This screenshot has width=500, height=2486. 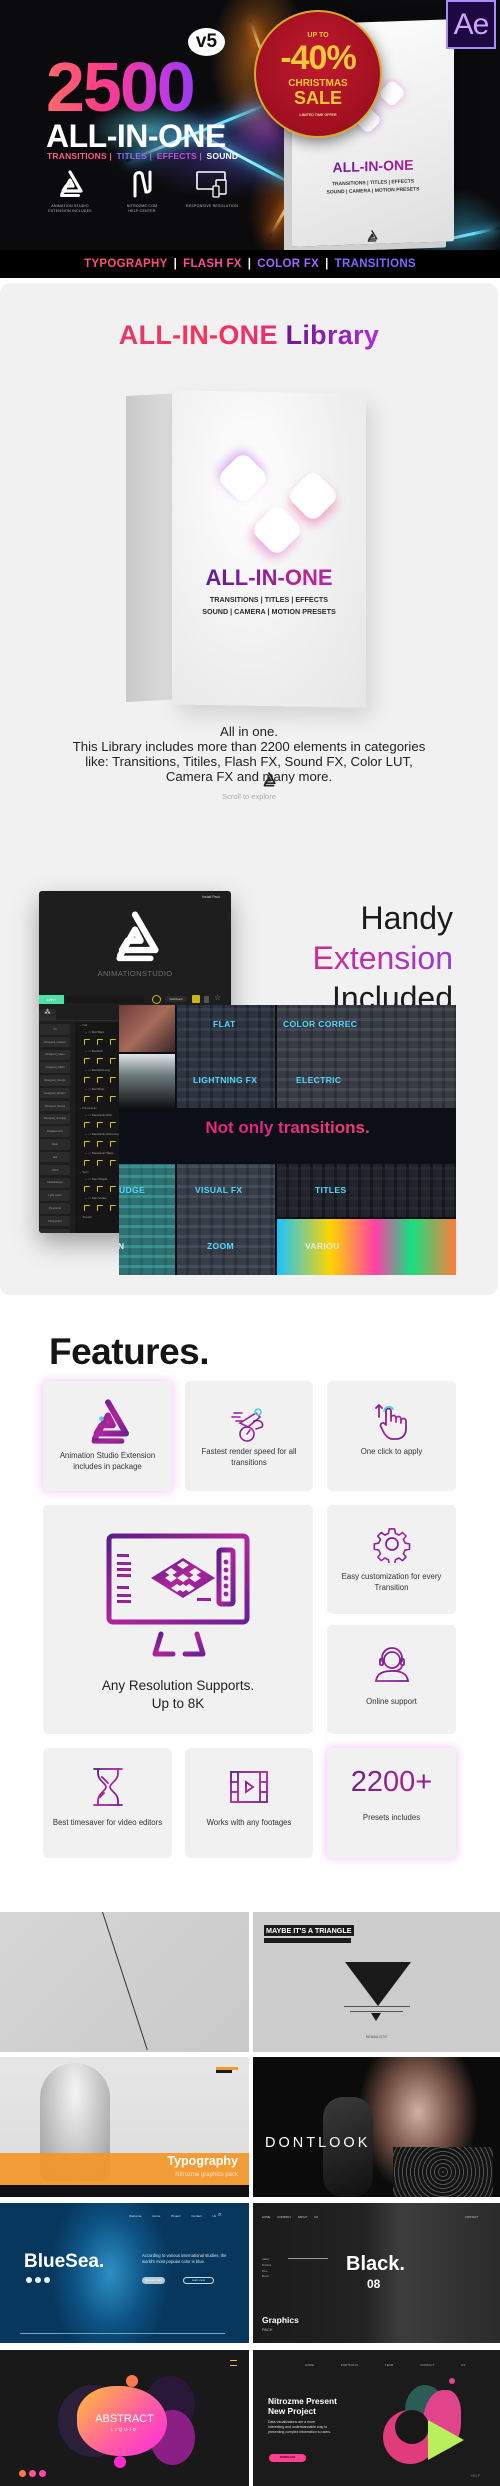 What do you see at coordinates (55, 1183) in the screenshot?
I see `category-item: Kaleidoscope` at bounding box center [55, 1183].